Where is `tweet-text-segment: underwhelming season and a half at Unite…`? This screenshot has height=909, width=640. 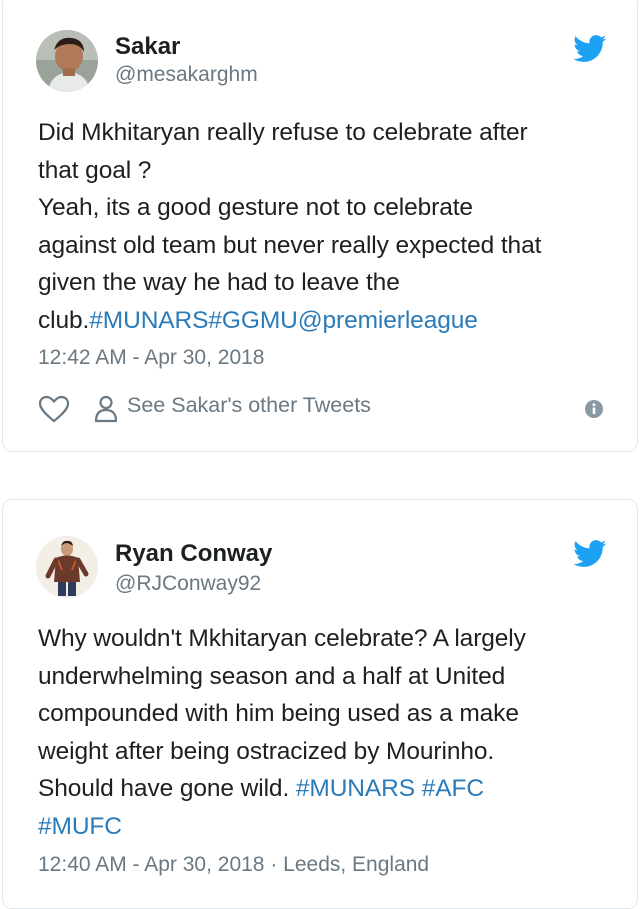
tweet-text-segment: underwhelming season and a half at Unite… is located at coordinates (272, 676).